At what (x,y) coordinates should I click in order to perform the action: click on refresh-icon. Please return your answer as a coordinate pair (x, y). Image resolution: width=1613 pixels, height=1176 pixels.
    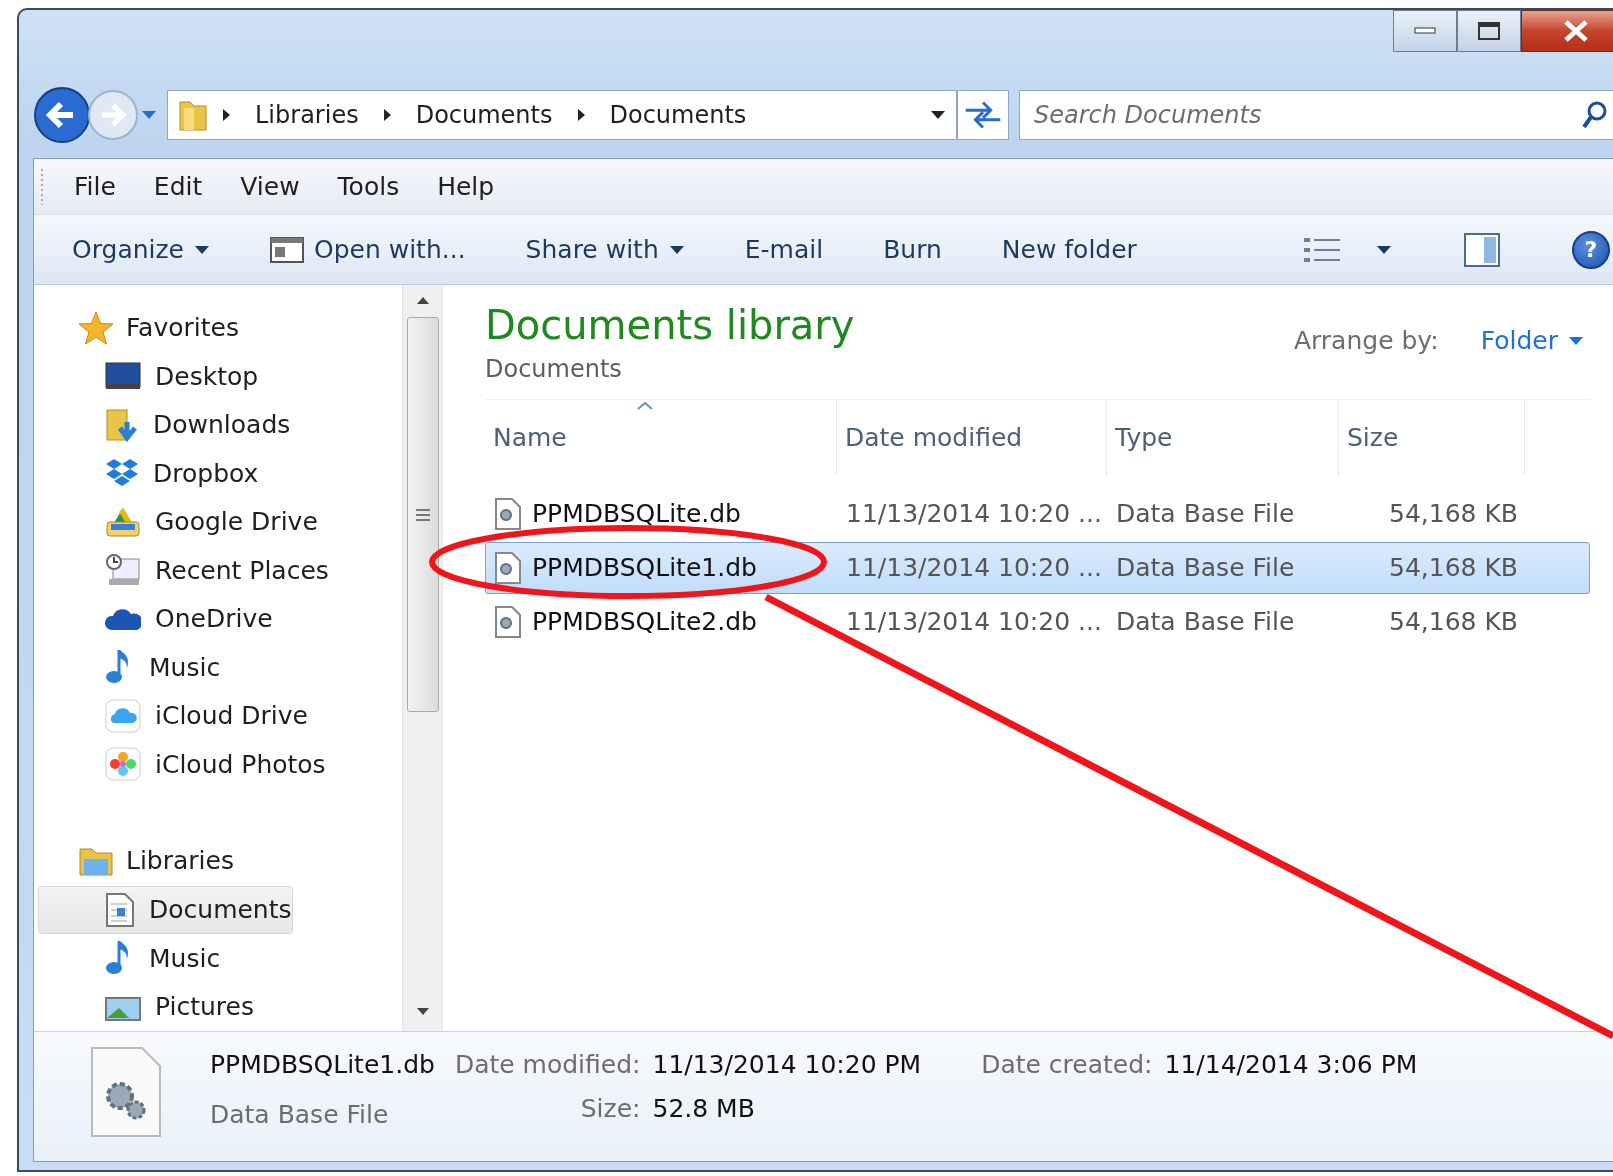
    Looking at the image, I should click on (983, 115).